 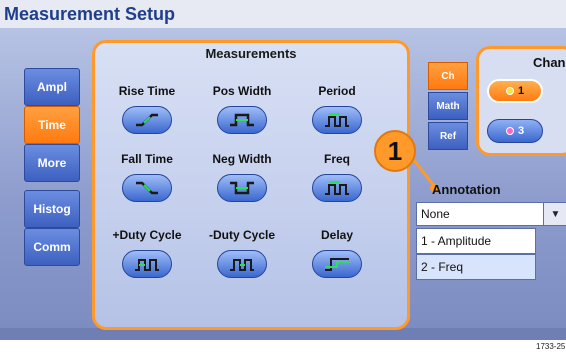 I want to click on callout-leader-line, so click(x=425, y=175).